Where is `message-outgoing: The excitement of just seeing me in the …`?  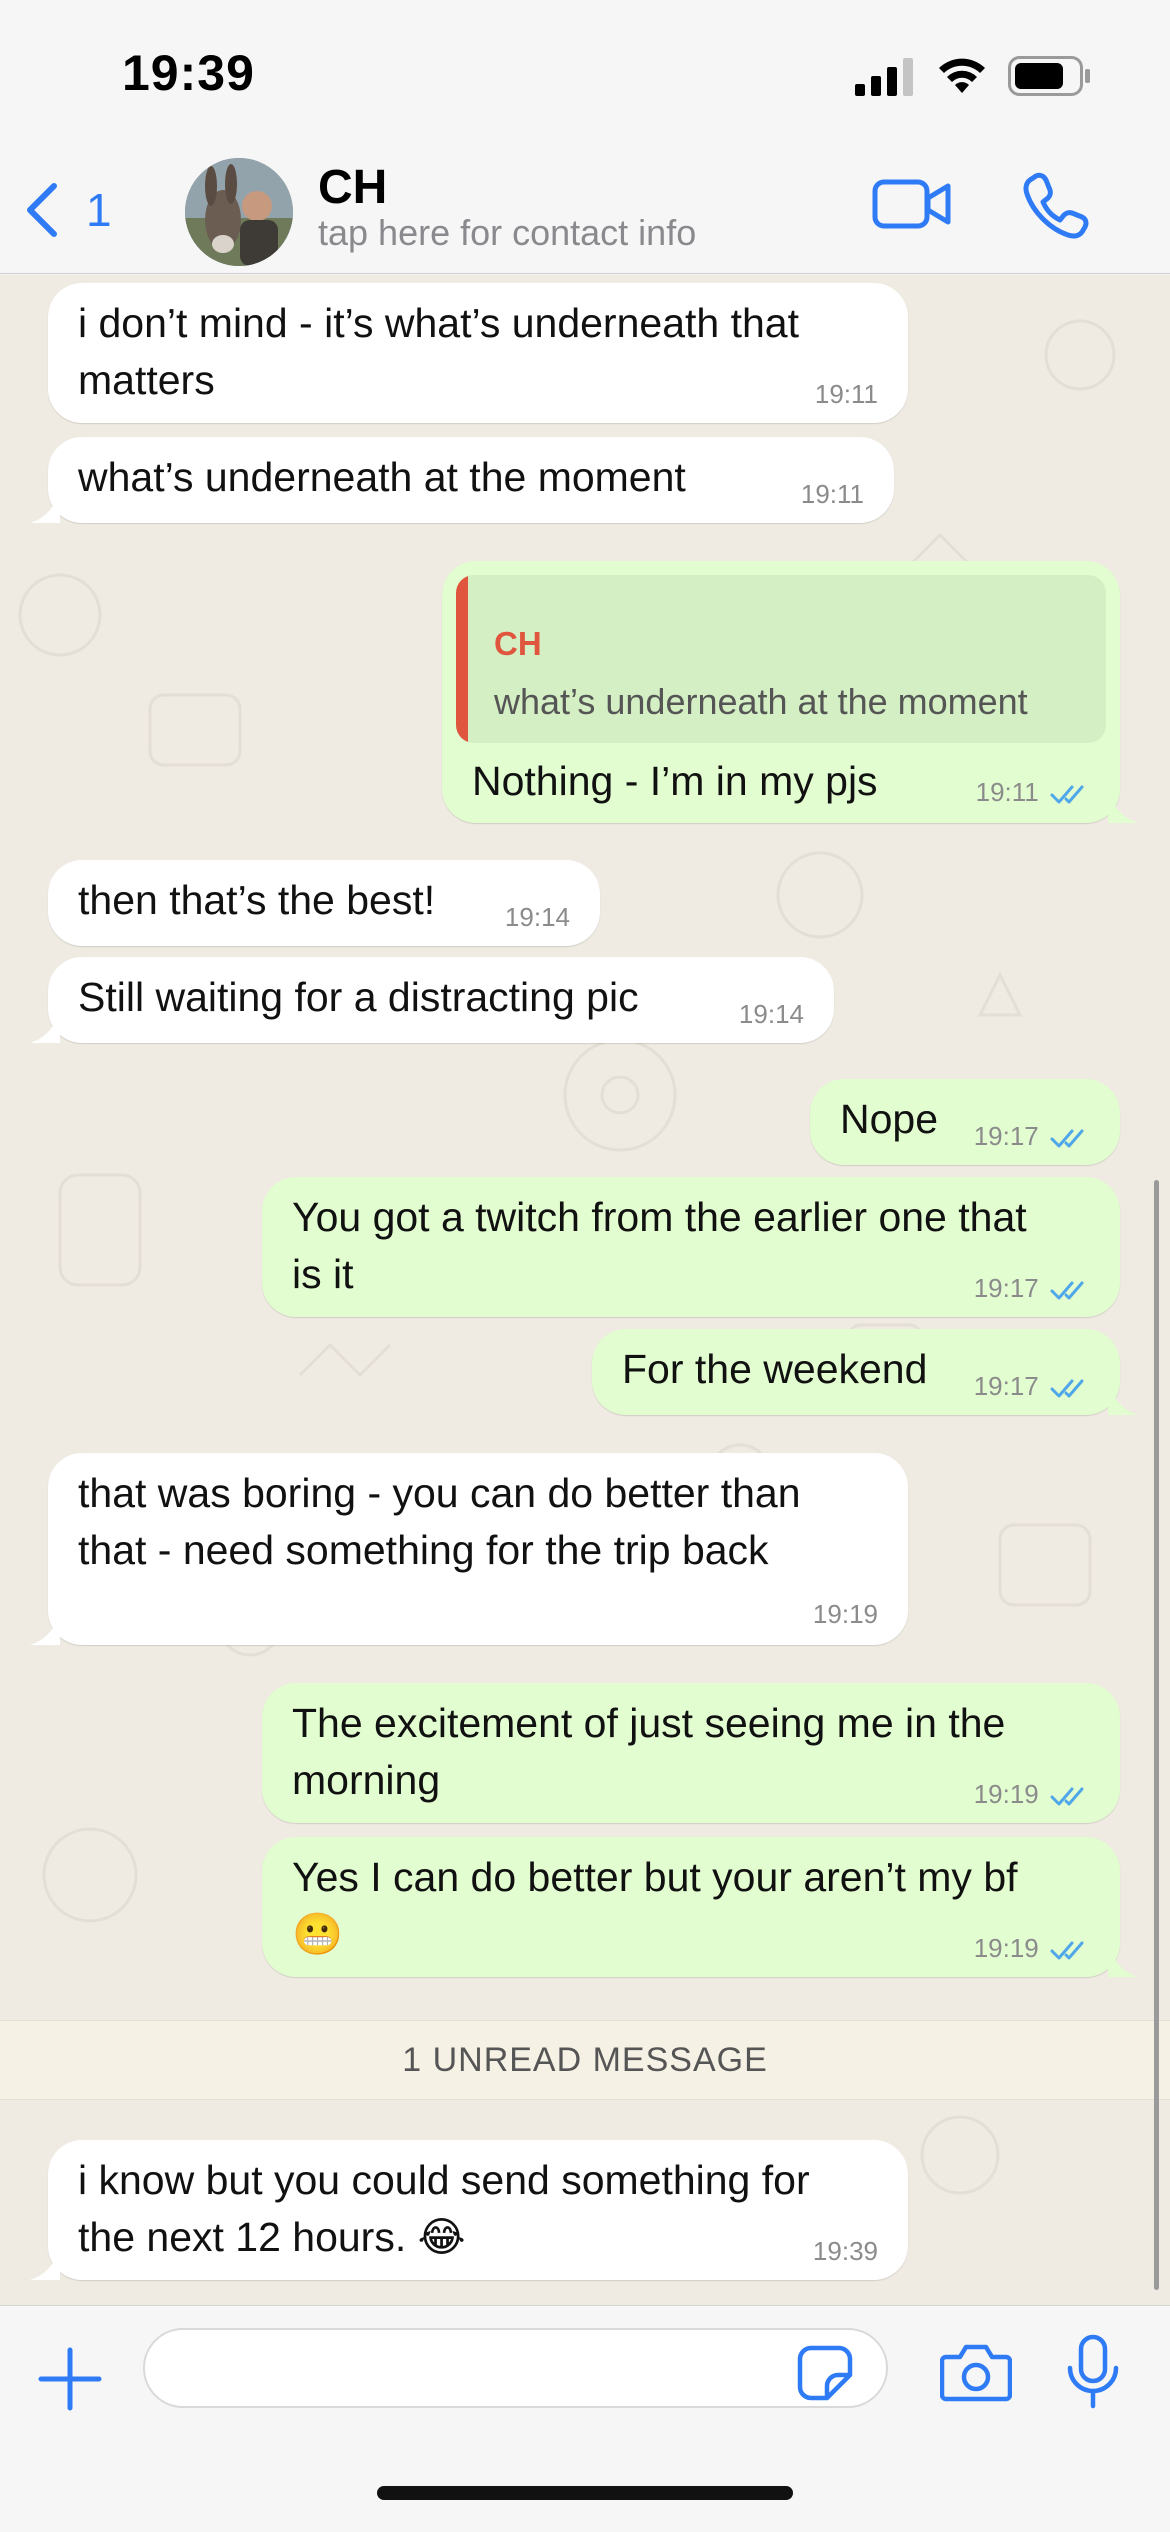 message-outgoing: The excitement of just seeing me in the … is located at coordinates (691, 1753).